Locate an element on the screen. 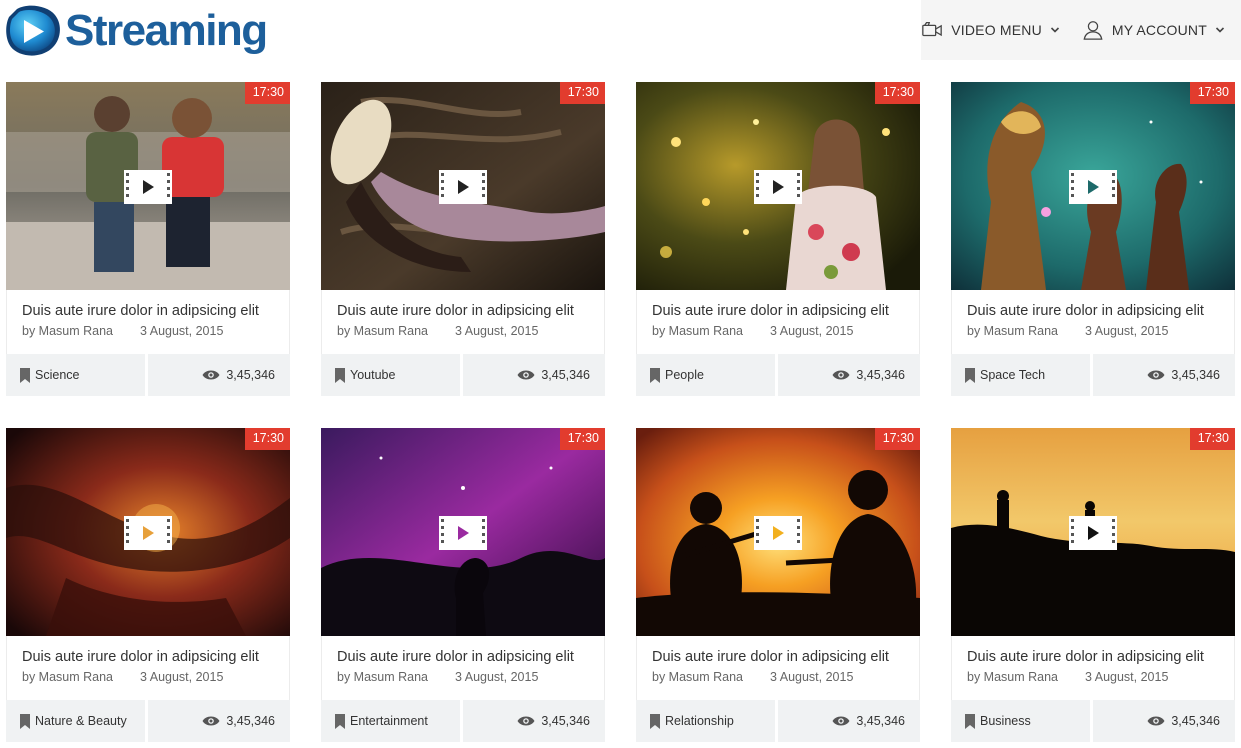 This screenshot has width=1241, height=748. category-label: Entertainment is located at coordinates (389, 721).